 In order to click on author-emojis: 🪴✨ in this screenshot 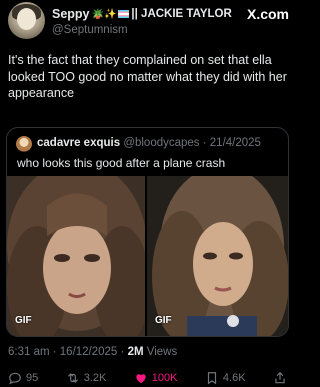, I will do `click(104, 14)`.